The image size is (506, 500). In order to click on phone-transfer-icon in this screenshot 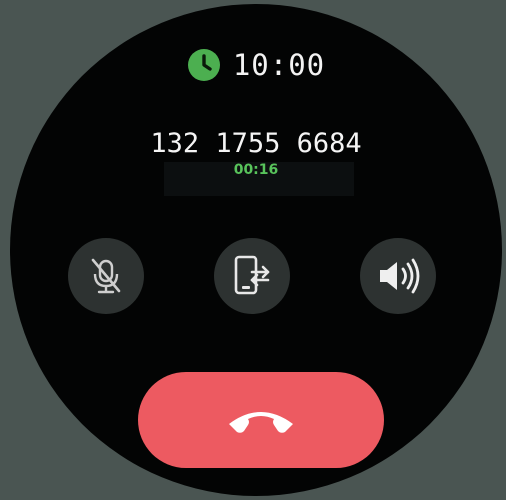, I will do `click(252, 275)`.